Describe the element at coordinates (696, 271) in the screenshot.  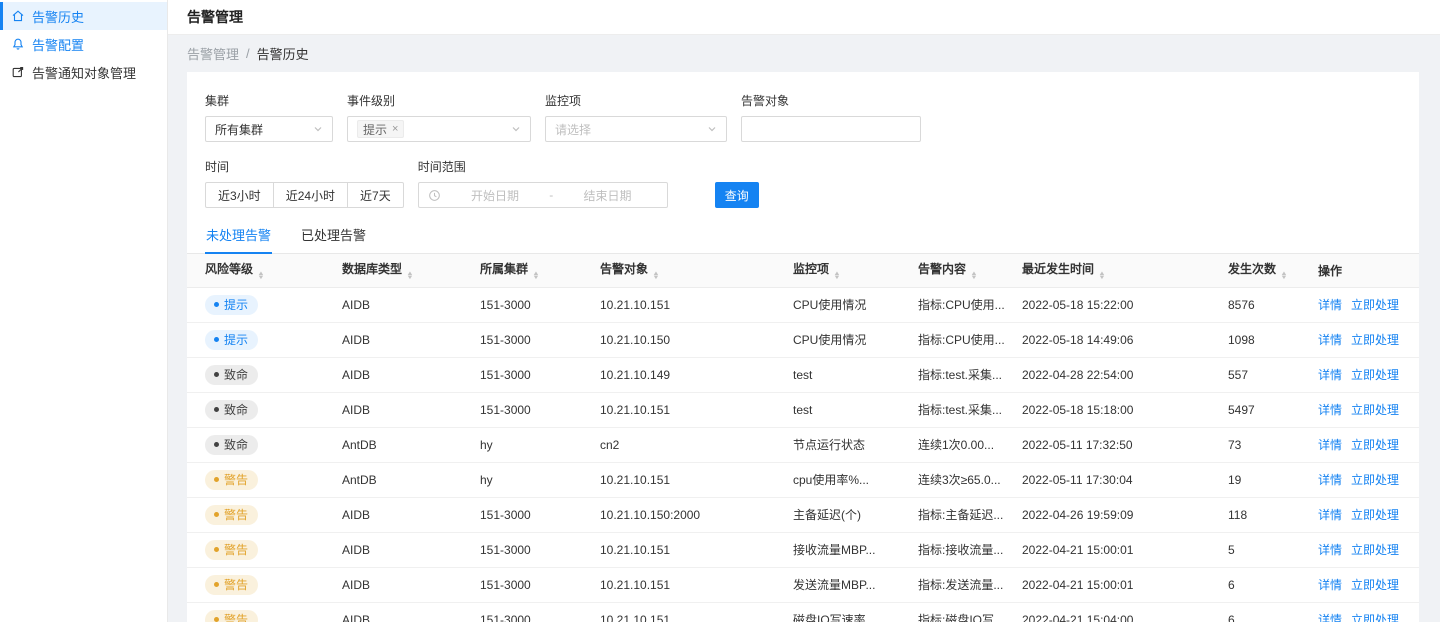
I see `column-header: 告警对象 ▲ ▼` at that location.